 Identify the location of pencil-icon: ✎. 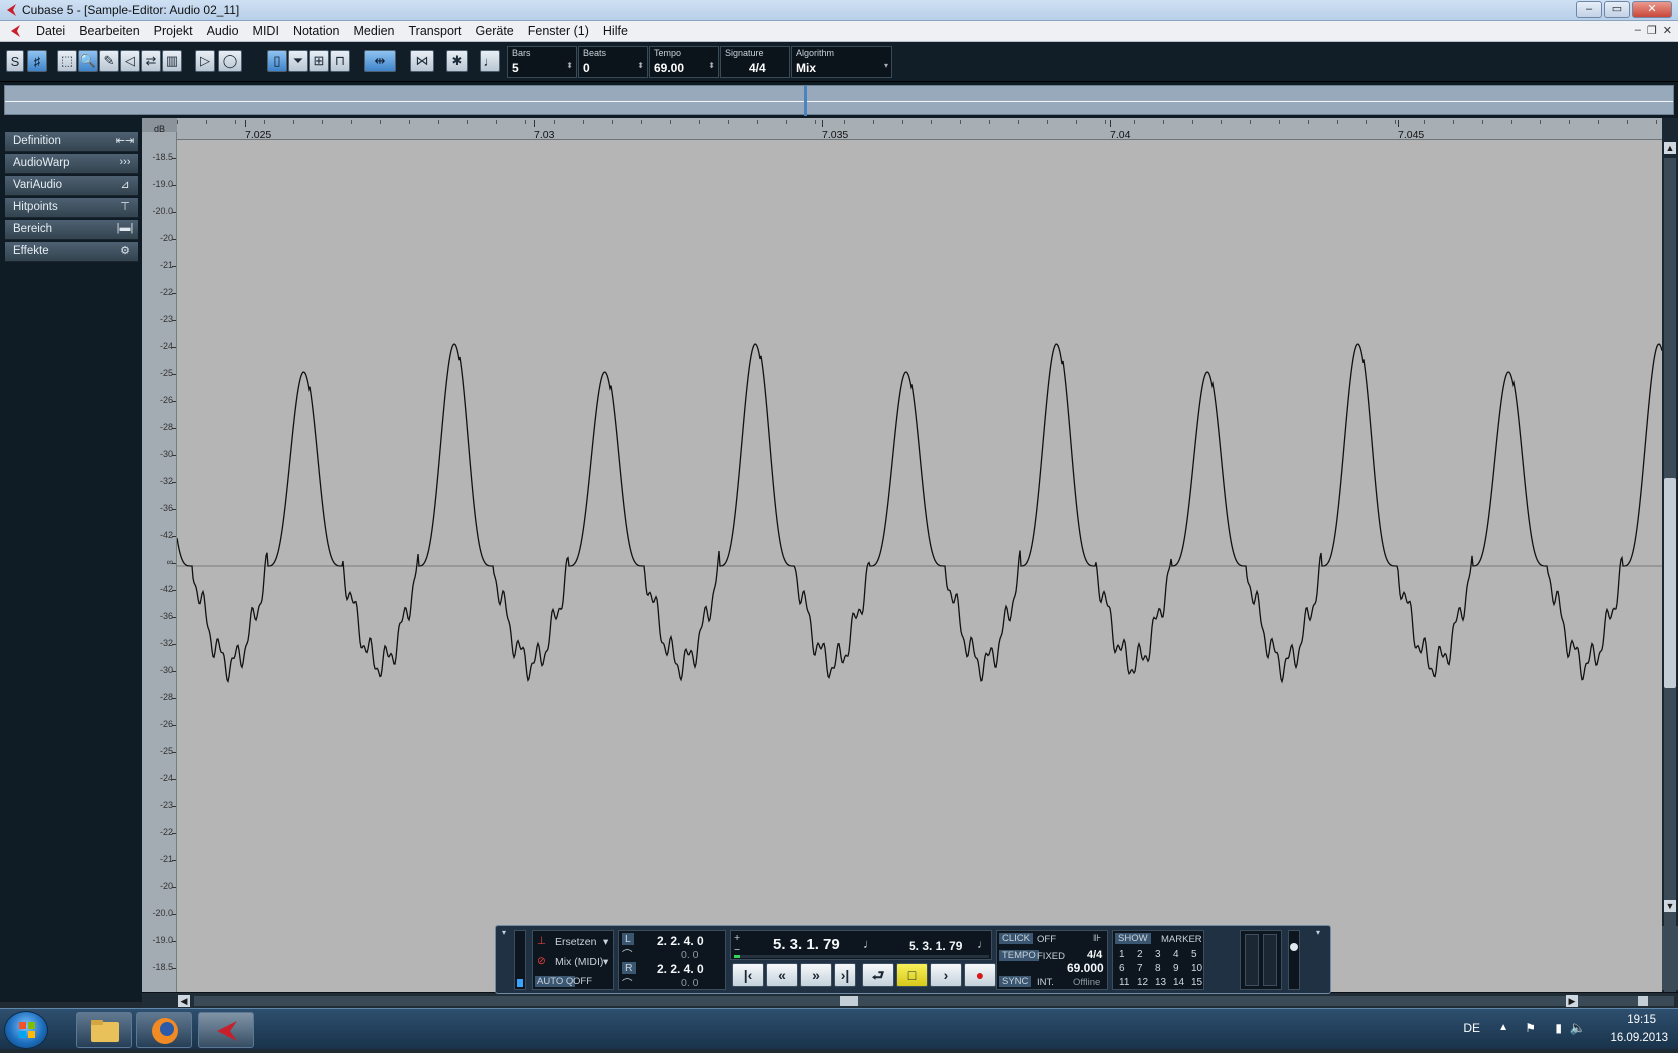
(109, 61).